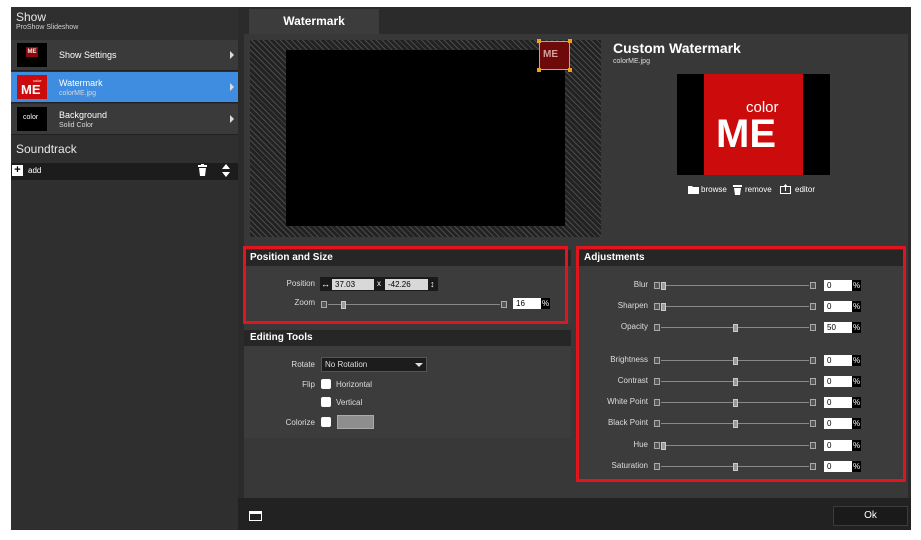 The width and height of the screenshot is (921, 540). Describe the element at coordinates (353, 284) in the screenshot. I see `position-x-input: 37.03` at that location.